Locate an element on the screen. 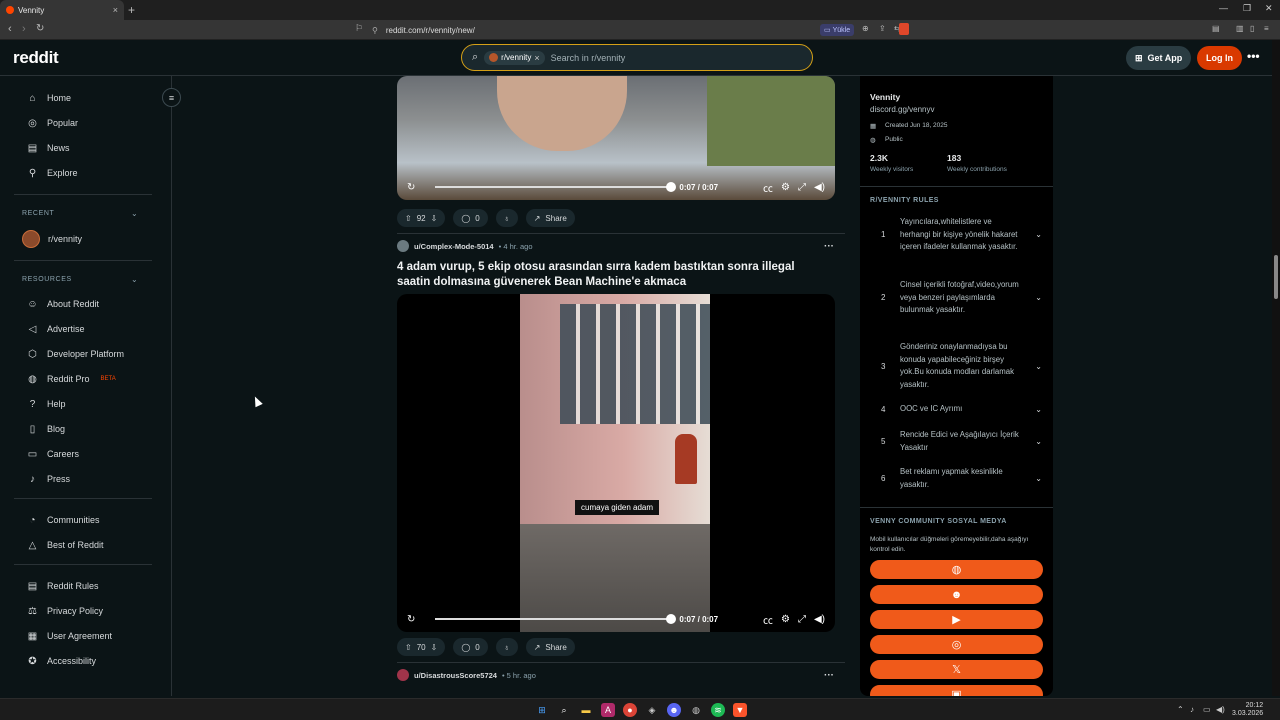 Image resolution: width=1280 pixels, height=720 pixels. minimize-icon: — is located at coordinates (1223, 8).